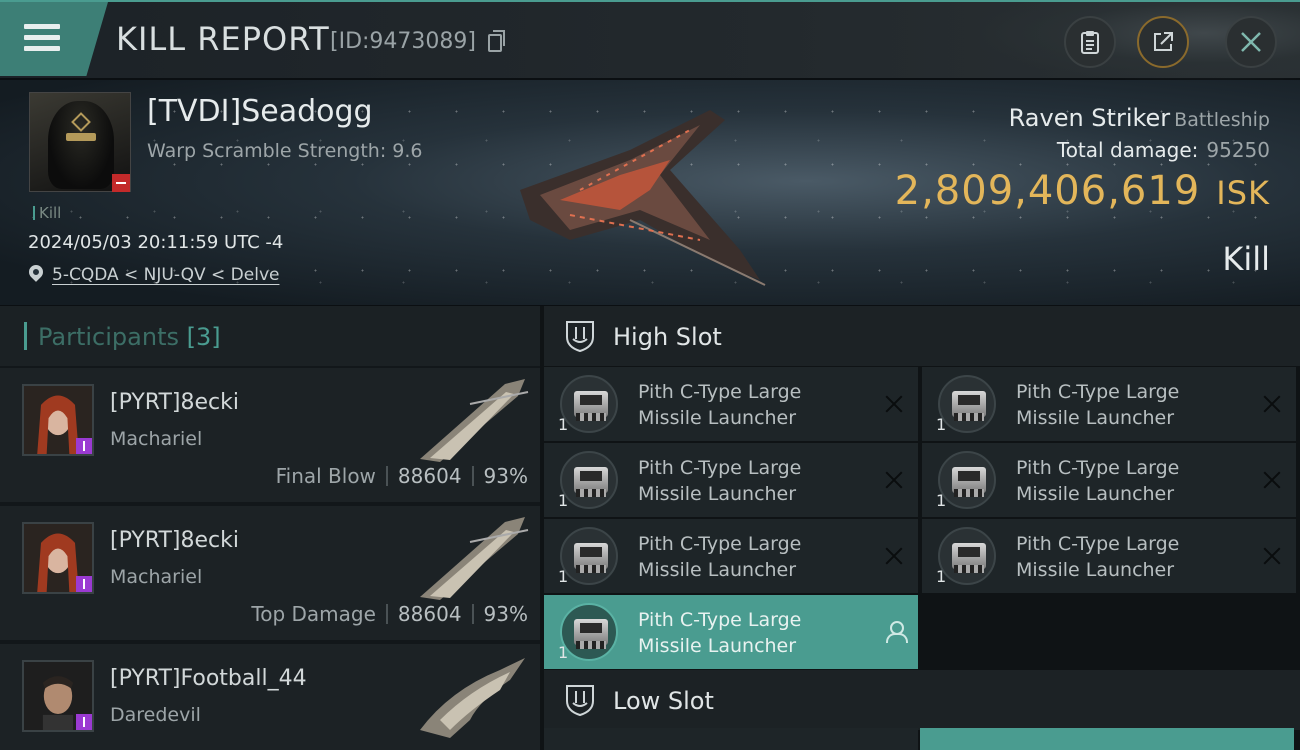 Image resolution: width=1300 pixels, height=750 pixels. Describe the element at coordinates (270, 572) in the screenshot. I see `participant-card: [PYRT]8ecki Machariel Top Damage 88604 93%` at that location.